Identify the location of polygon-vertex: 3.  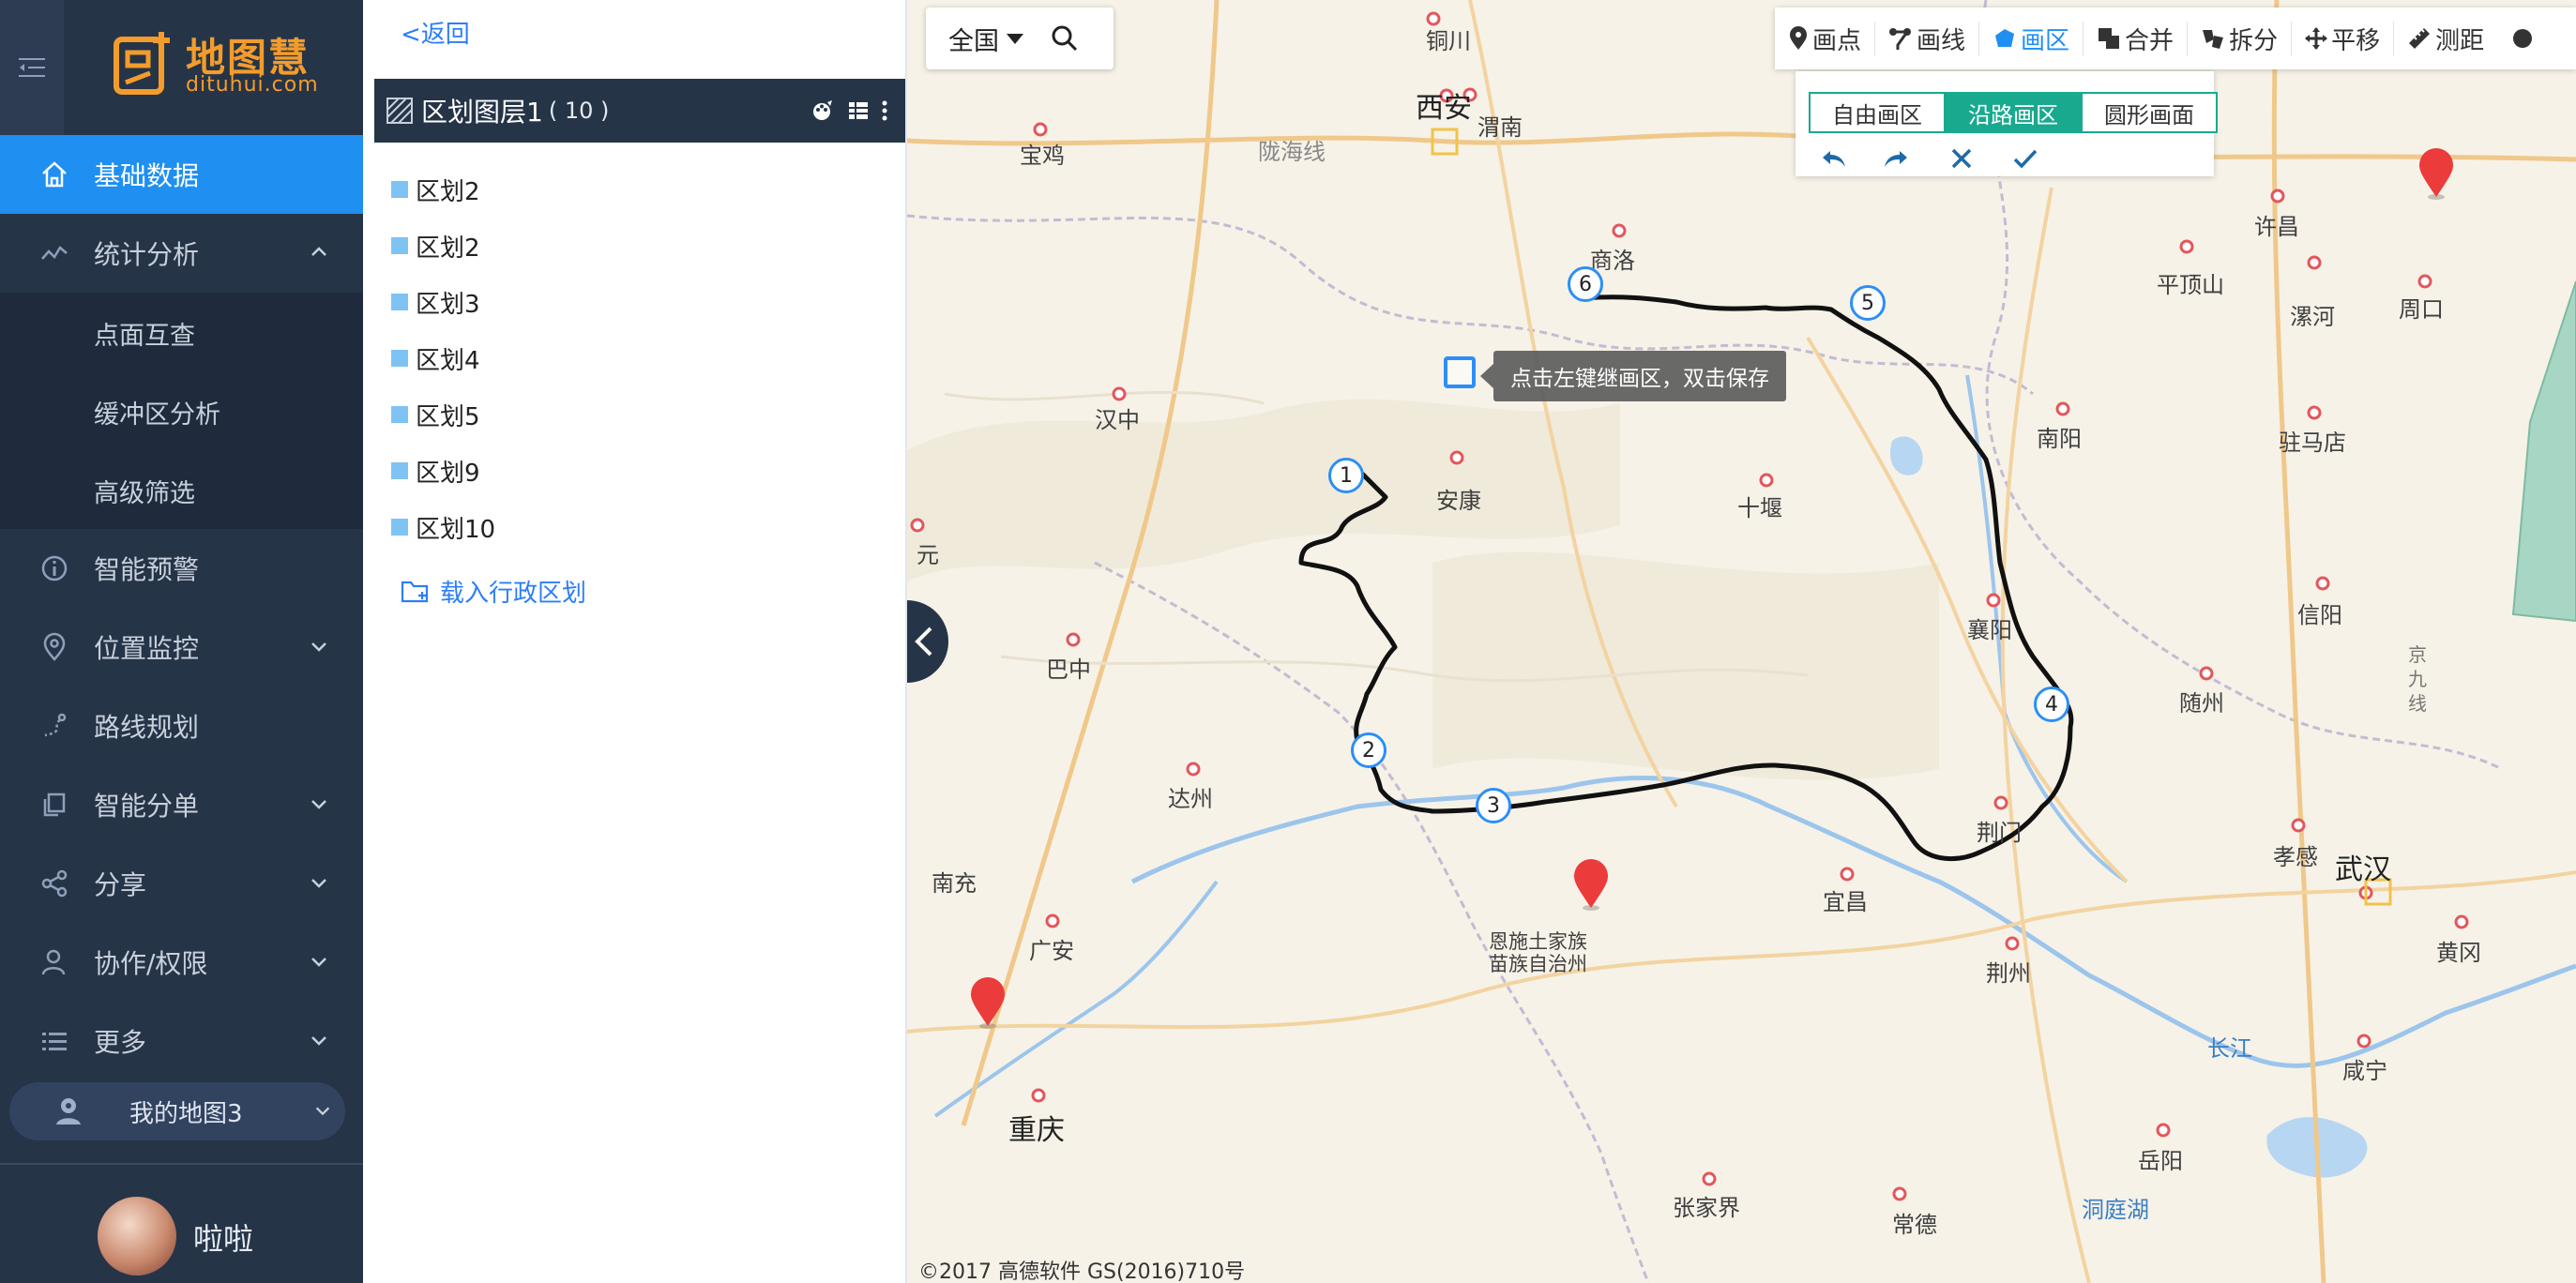
(1493, 806).